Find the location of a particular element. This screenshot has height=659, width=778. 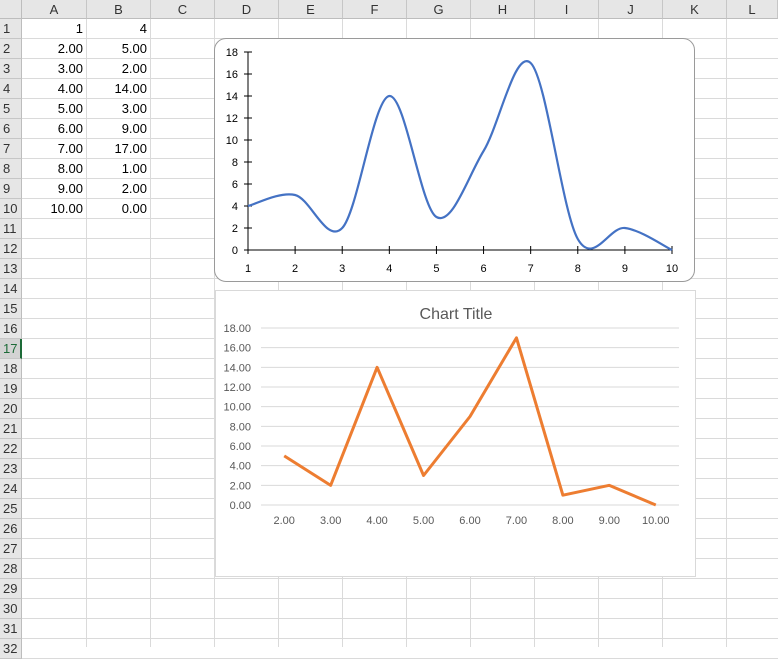

y-tick-label: 10.00 is located at coordinates (237, 408).